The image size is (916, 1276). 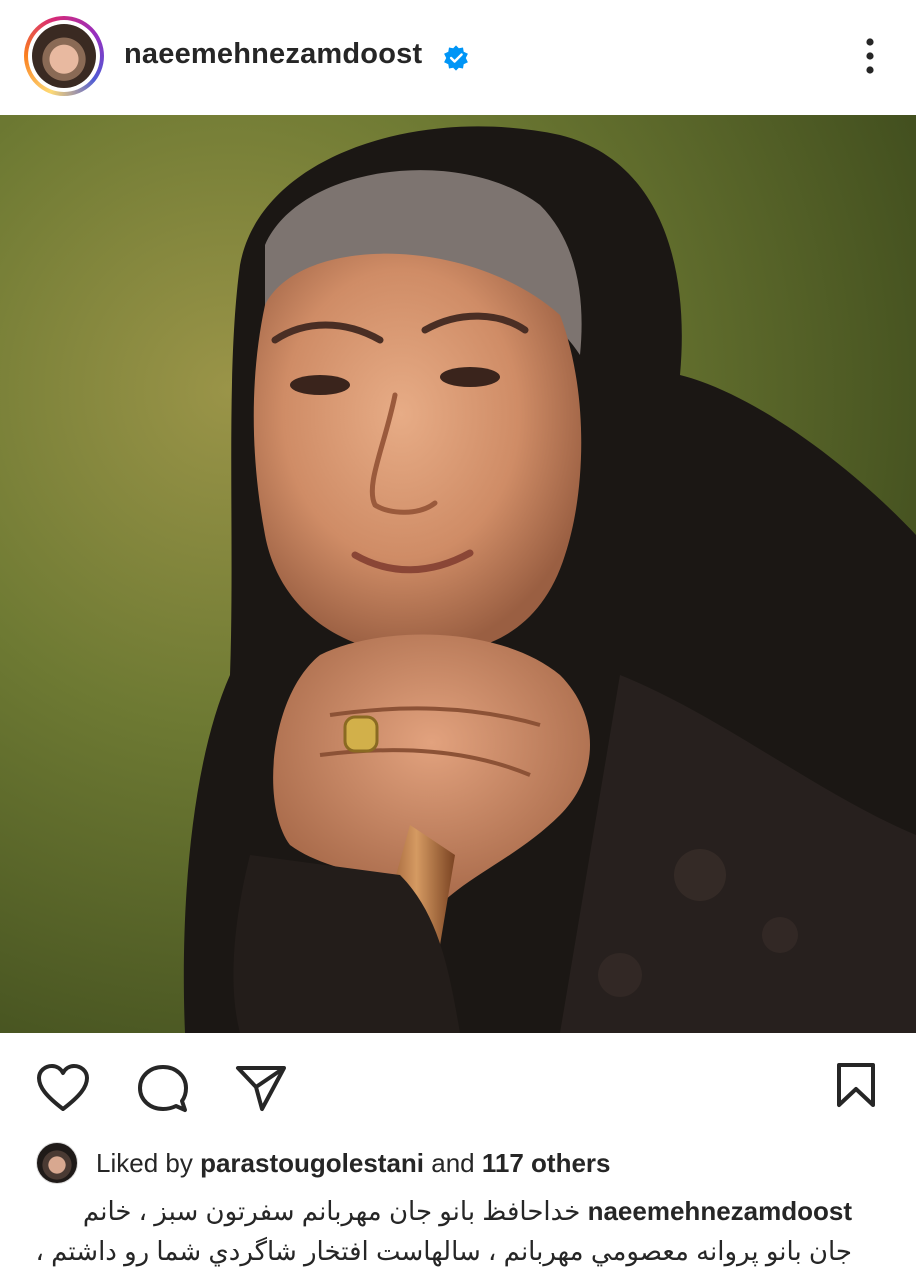 What do you see at coordinates (64, 56) in the screenshot?
I see `profile-avatar` at bounding box center [64, 56].